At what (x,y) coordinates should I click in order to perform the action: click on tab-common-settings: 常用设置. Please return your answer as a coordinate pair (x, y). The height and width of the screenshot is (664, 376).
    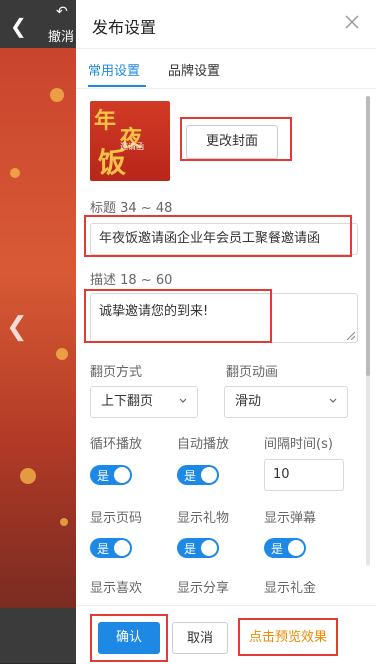
    Looking at the image, I should click on (114, 69).